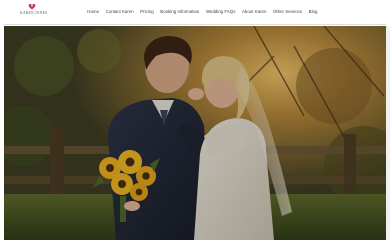 The width and height of the screenshot is (390, 240). I want to click on nav-booking-information: Booking Information, so click(180, 12).